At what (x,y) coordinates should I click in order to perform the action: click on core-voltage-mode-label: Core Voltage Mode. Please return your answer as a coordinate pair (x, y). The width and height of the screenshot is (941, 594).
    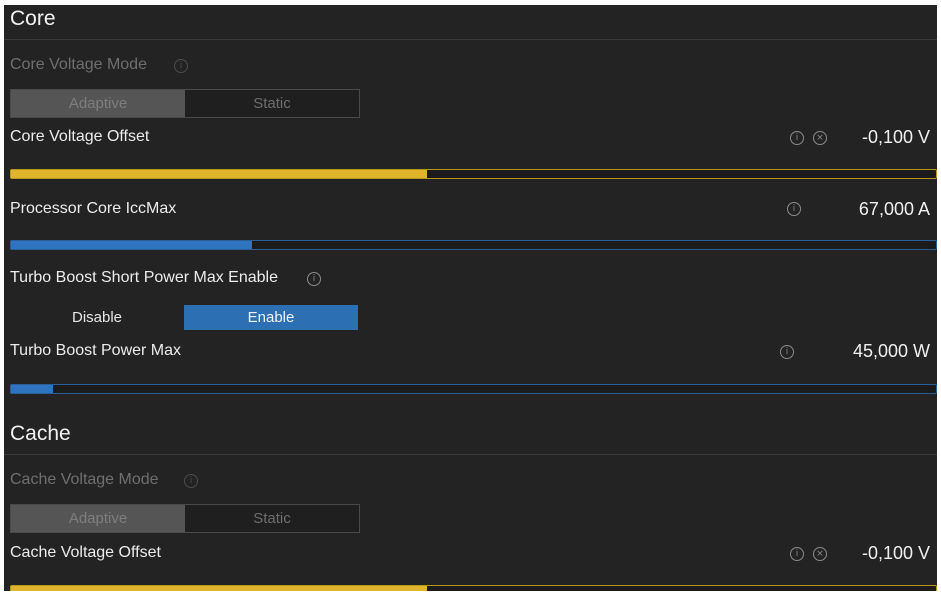
    Looking at the image, I should click on (78, 64).